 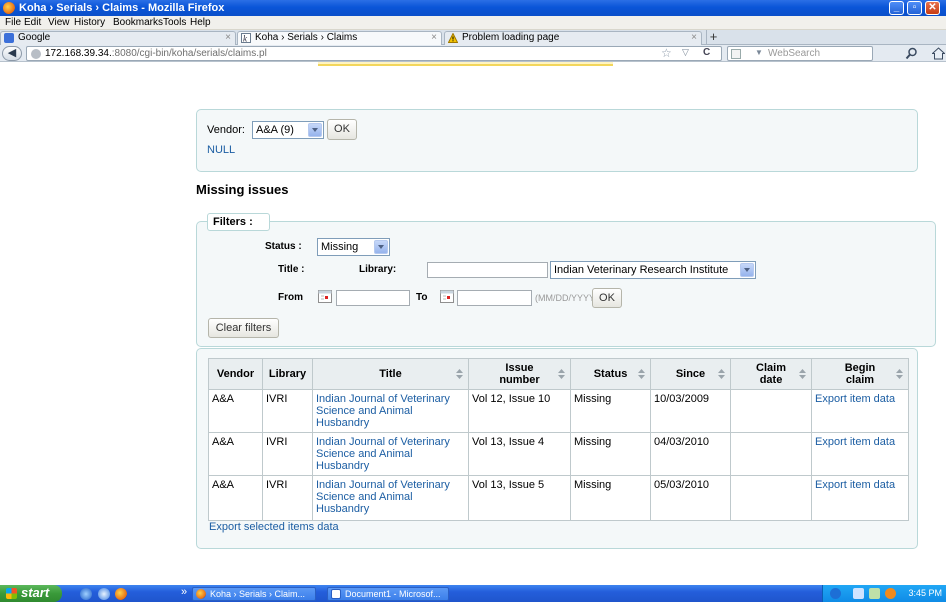 What do you see at coordinates (59, 22) in the screenshot?
I see `menu-view: View` at bounding box center [59, 22].